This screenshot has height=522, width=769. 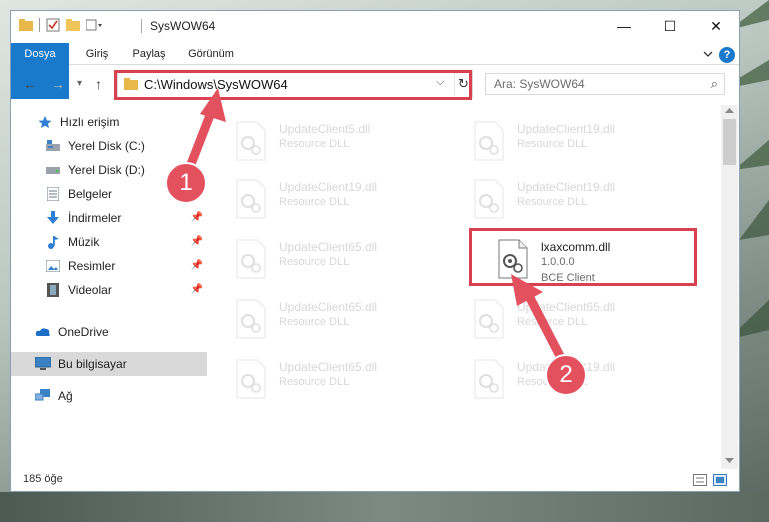 What do you see at coordinates (588, 261) in the screenshot?
I see `file-item-lxaxcomm-dll: lxaxcomm.dll 1.0.0.0 BCE Client` at bounding box center [588, 261].